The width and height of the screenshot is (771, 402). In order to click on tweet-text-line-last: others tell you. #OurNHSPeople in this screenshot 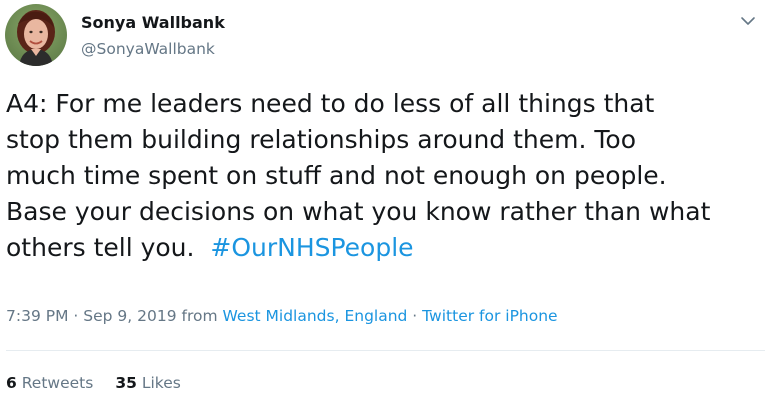, I will do `click(387, 248)`.